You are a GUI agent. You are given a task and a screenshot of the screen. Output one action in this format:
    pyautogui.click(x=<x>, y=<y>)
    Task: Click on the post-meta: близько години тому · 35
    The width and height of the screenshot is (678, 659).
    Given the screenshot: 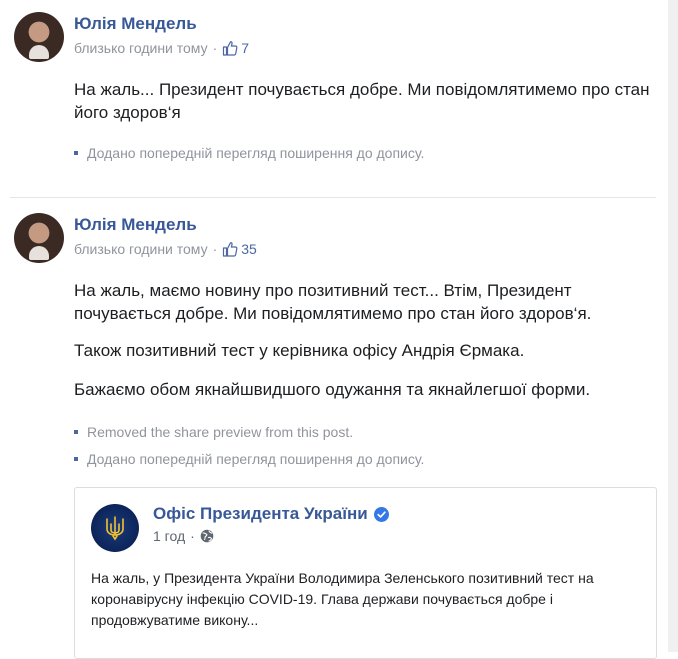 What is the action you would take?
    pyautogui.click(x=165, y=249)
    